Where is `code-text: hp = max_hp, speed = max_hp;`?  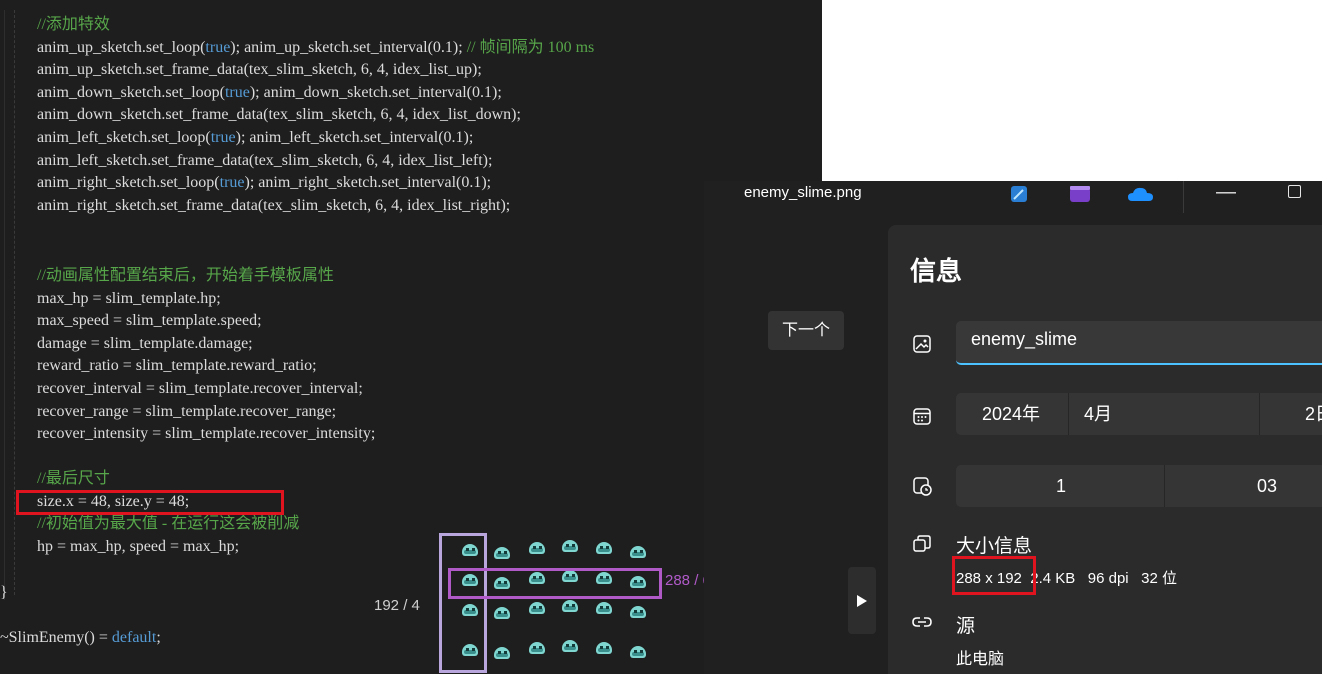
code-text: hp = max_hp, speed = max_hp; is located at coordinates (138, 546).